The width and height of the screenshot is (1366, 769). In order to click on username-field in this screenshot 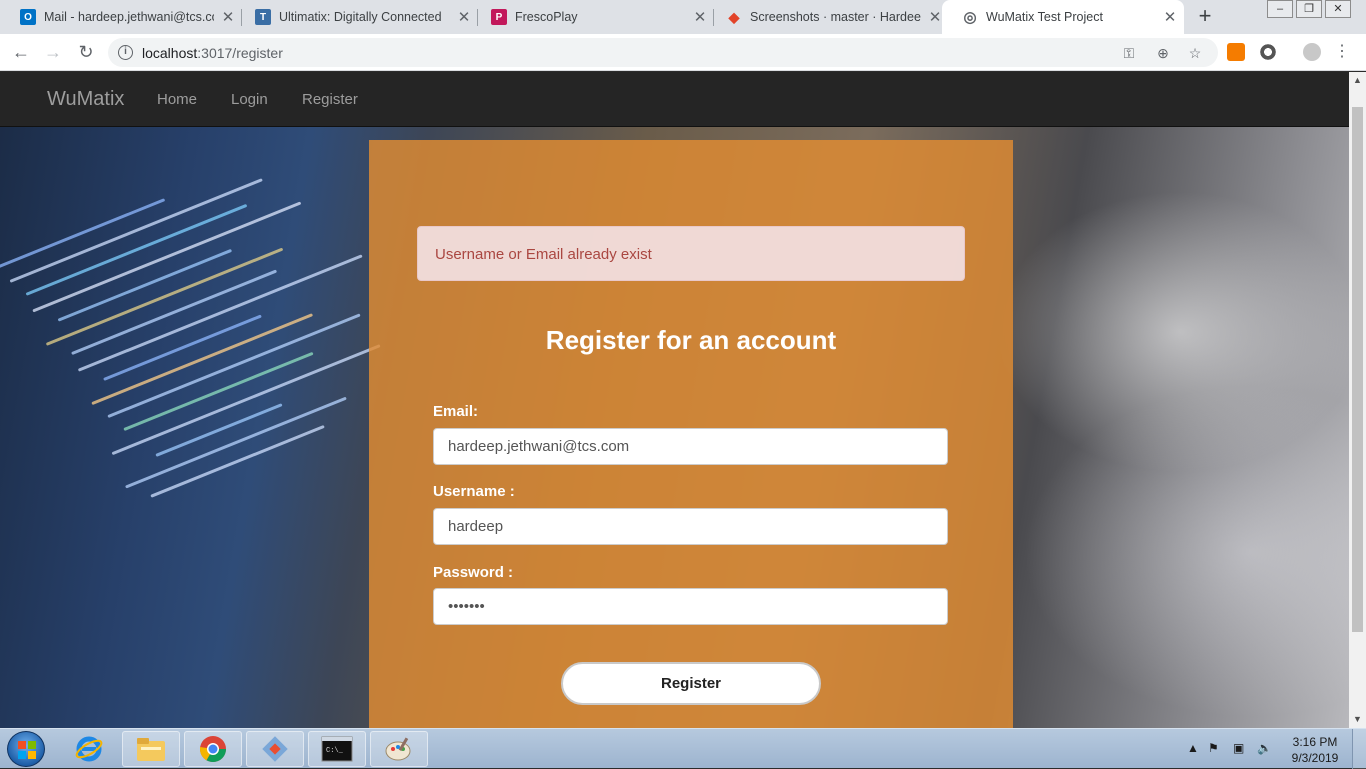, I will do `click(690, 526)`.